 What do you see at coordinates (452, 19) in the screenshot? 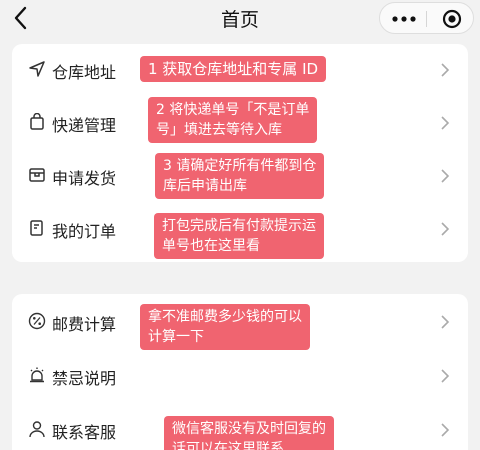
I see `close-target-icon` at bounding box center [452, 19].